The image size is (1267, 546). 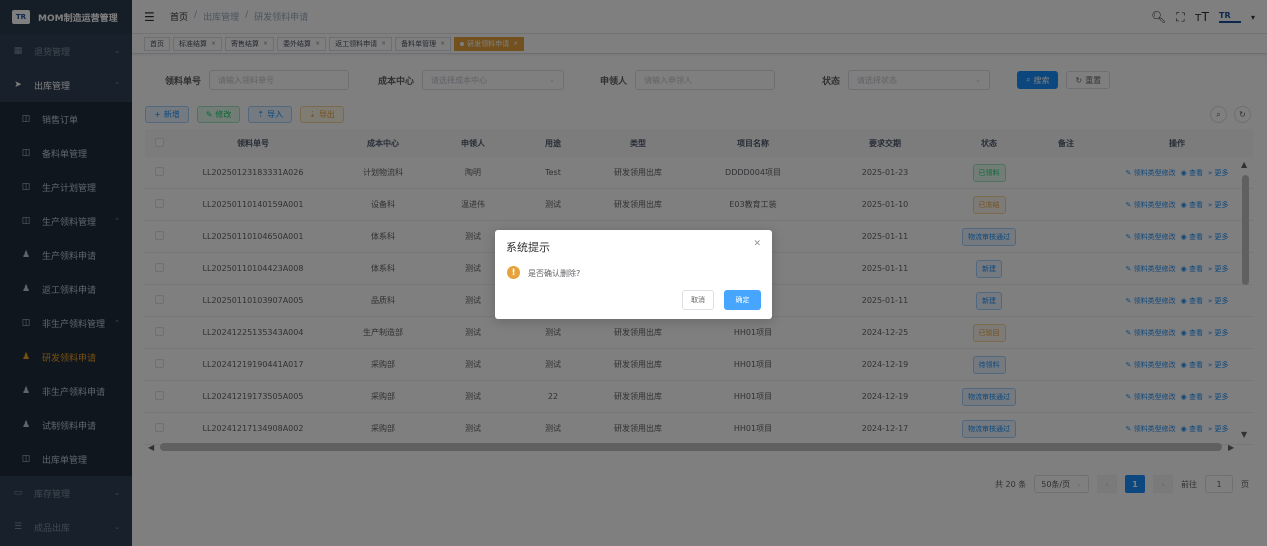 What do you see at coordinates (554, 273) in the screenshot?
I see `dialog-message: 是否确认删除?` at bounding box center [554, 273].